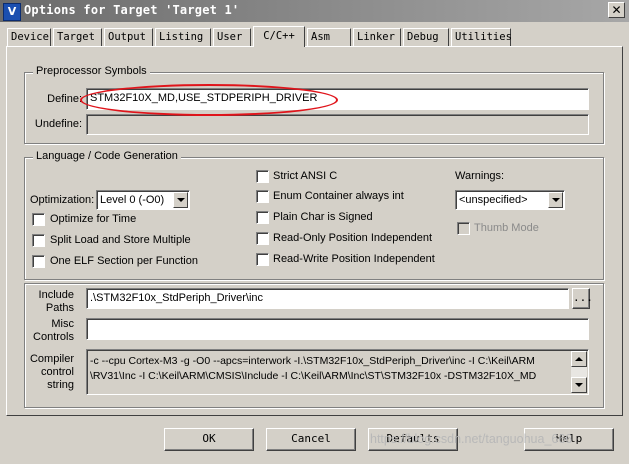  What do you see at coordinates (91, 71) in the screenshot?
I see `preprocessor-group-title: Preprocessor Symbols` at bounding box center [91, 71].